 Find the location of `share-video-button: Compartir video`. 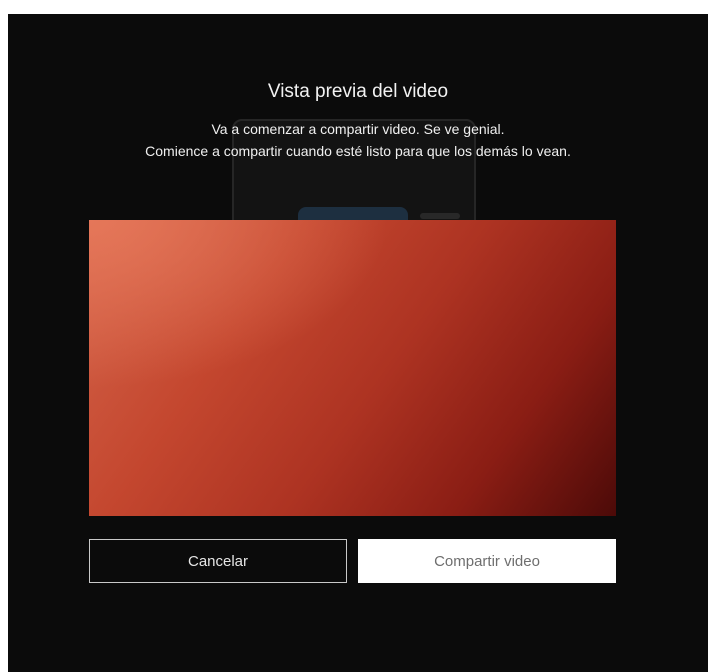

share-video-button: Compartir video is located at coordinates (487, 561).